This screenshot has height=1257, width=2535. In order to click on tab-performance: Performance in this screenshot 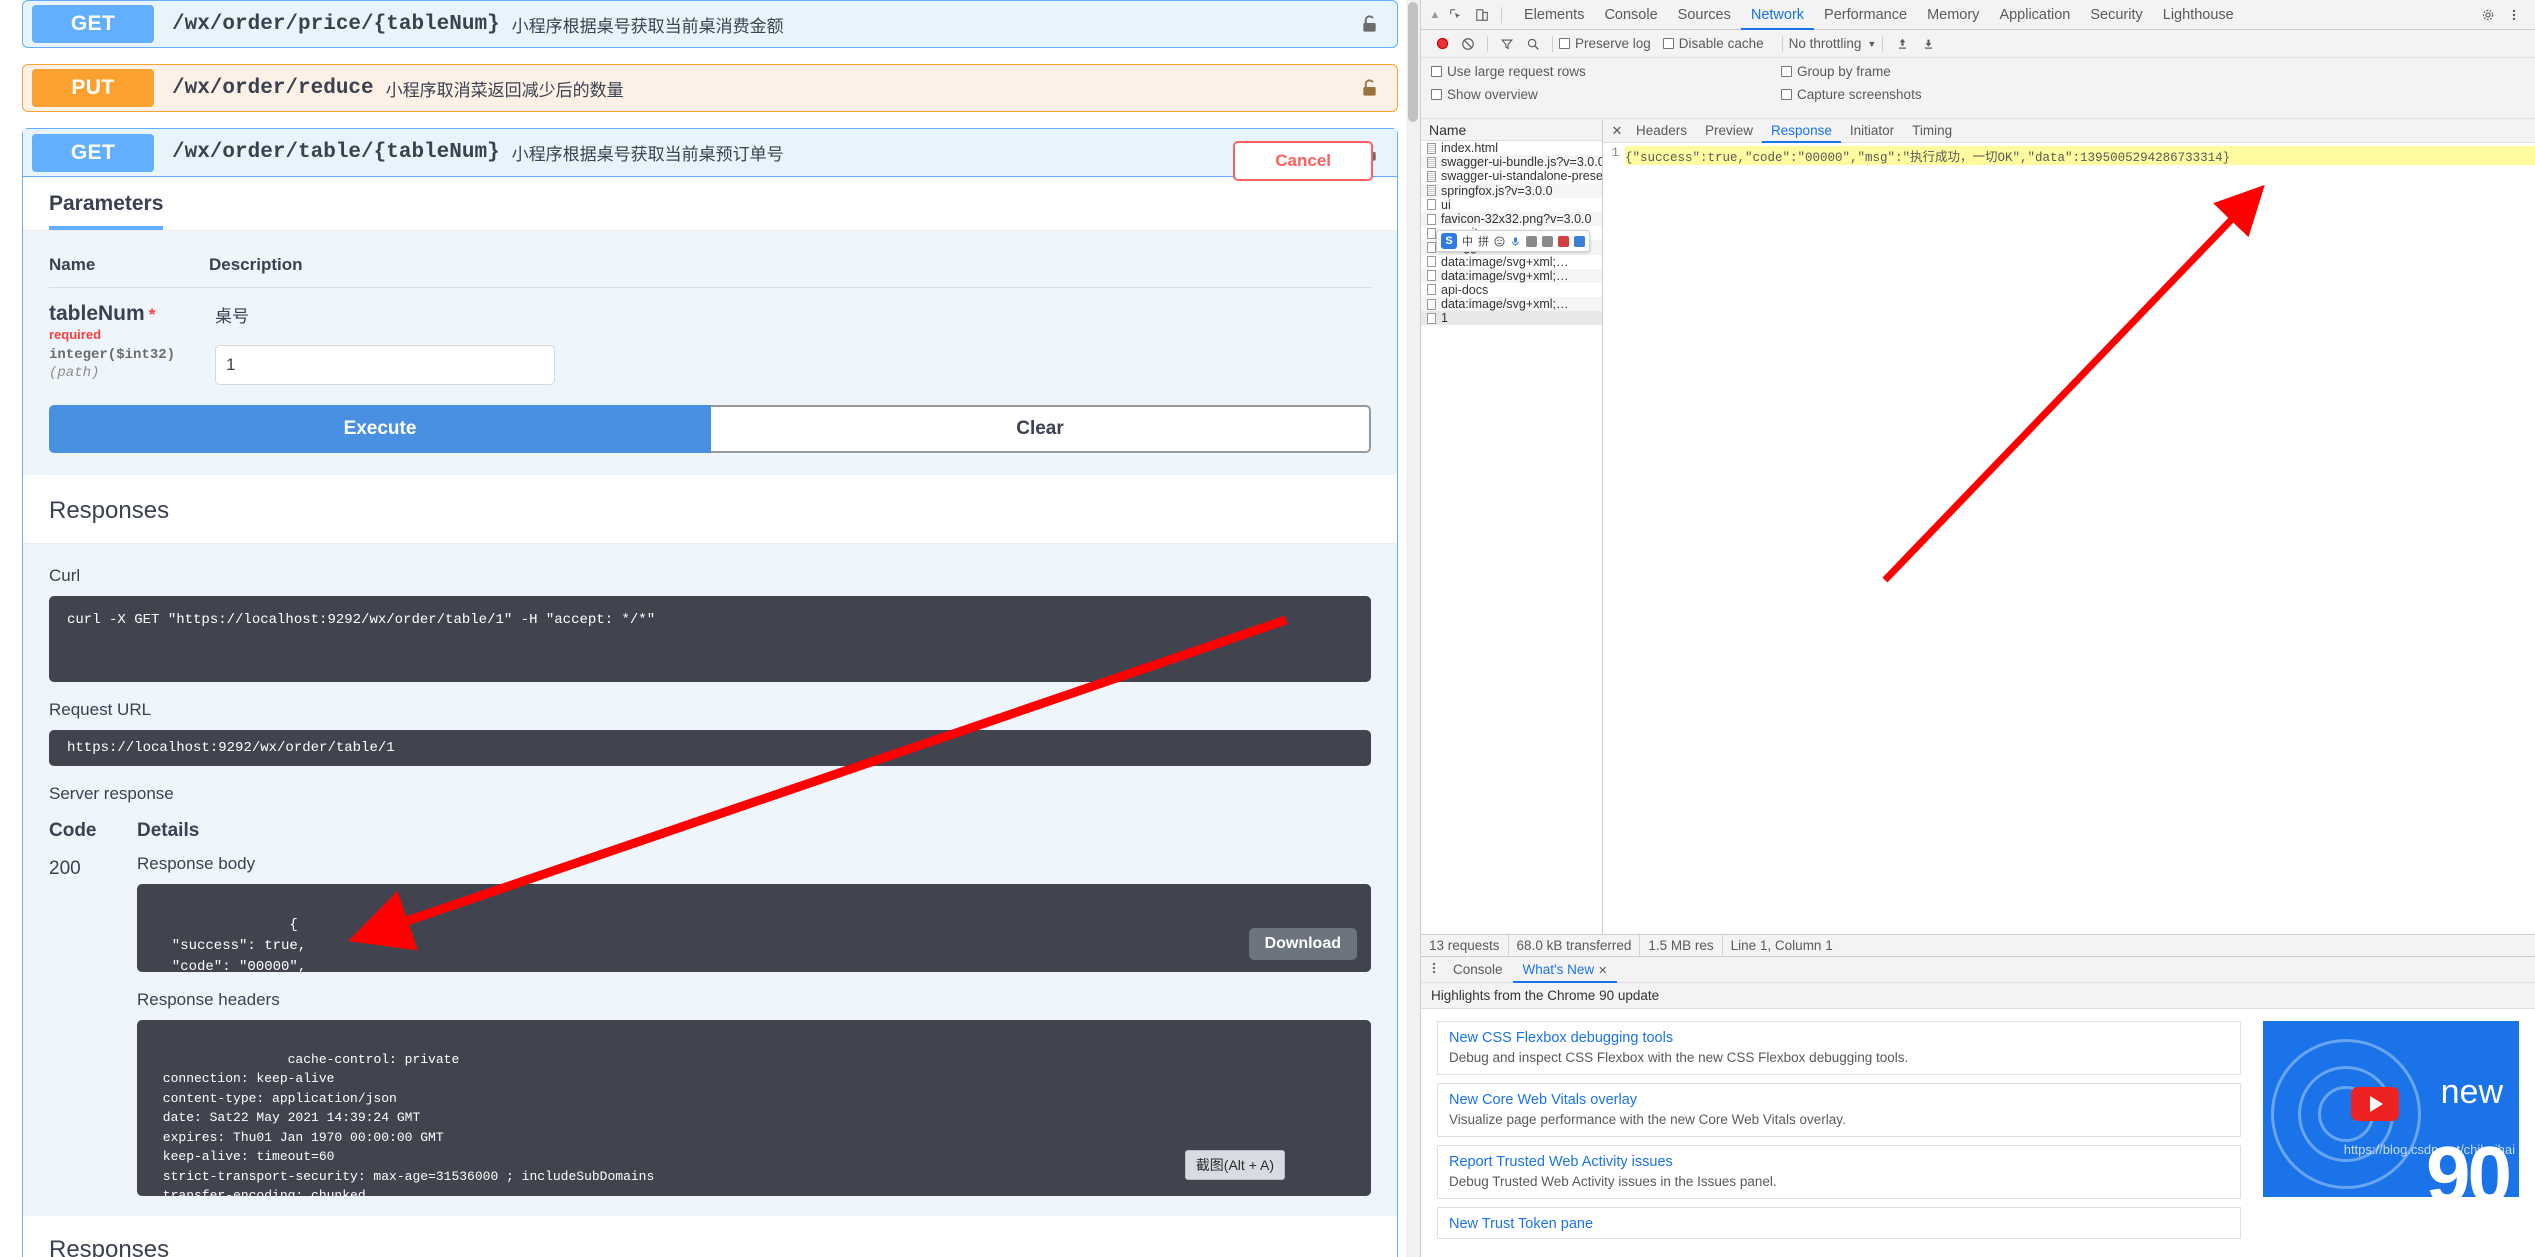, I will do `click(1865, 15)`.